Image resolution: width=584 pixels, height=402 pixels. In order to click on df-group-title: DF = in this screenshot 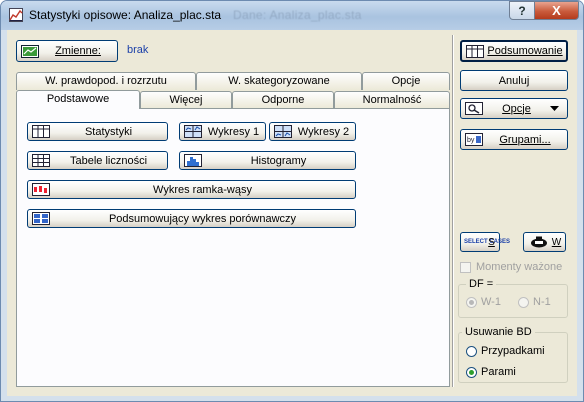, I will do `click(481, 284)`.